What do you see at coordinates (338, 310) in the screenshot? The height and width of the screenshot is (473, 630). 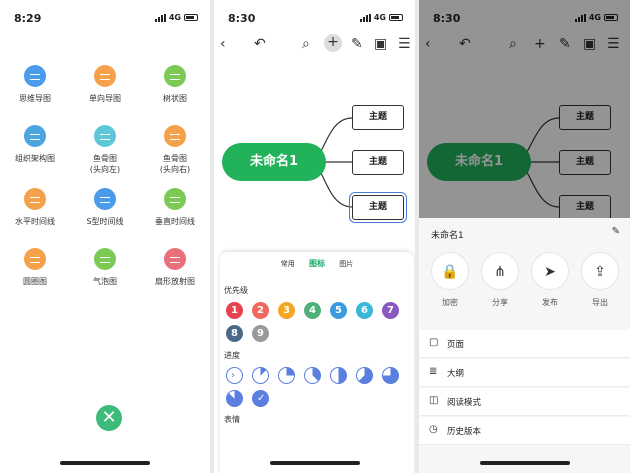 I see `priority-5-icon: 5` at bounding box center [338, 310].